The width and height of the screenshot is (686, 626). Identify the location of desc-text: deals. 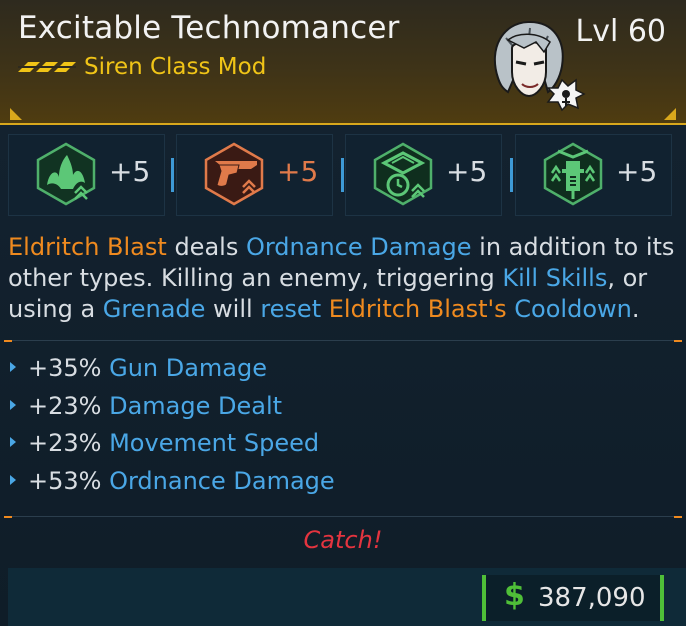
(206, 247).